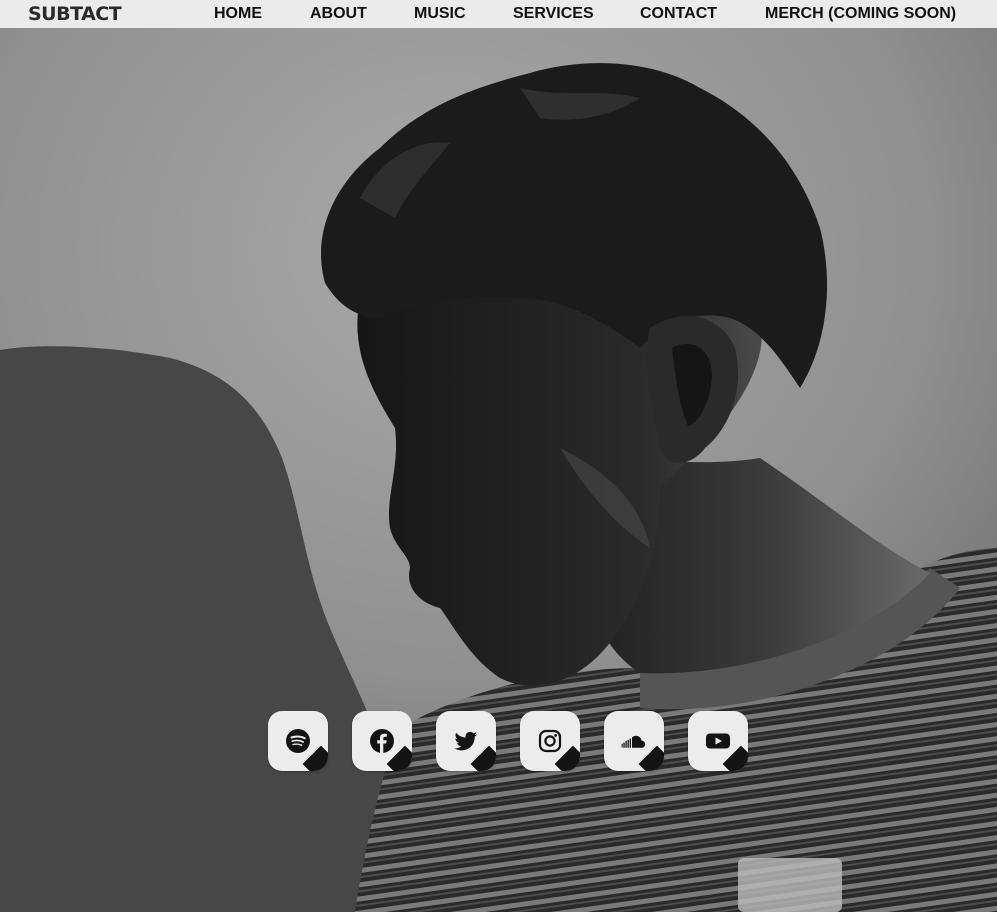 The width and height of the screenshot is (997, 912). I want to click on facebook-icon, so click(382, 741).